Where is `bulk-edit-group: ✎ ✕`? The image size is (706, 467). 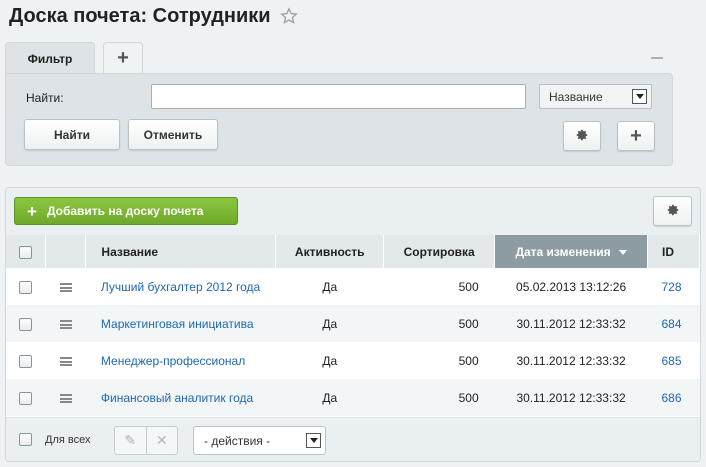 bulk-edit-group: ✎ ✕ is located at coordinates (146, 440).